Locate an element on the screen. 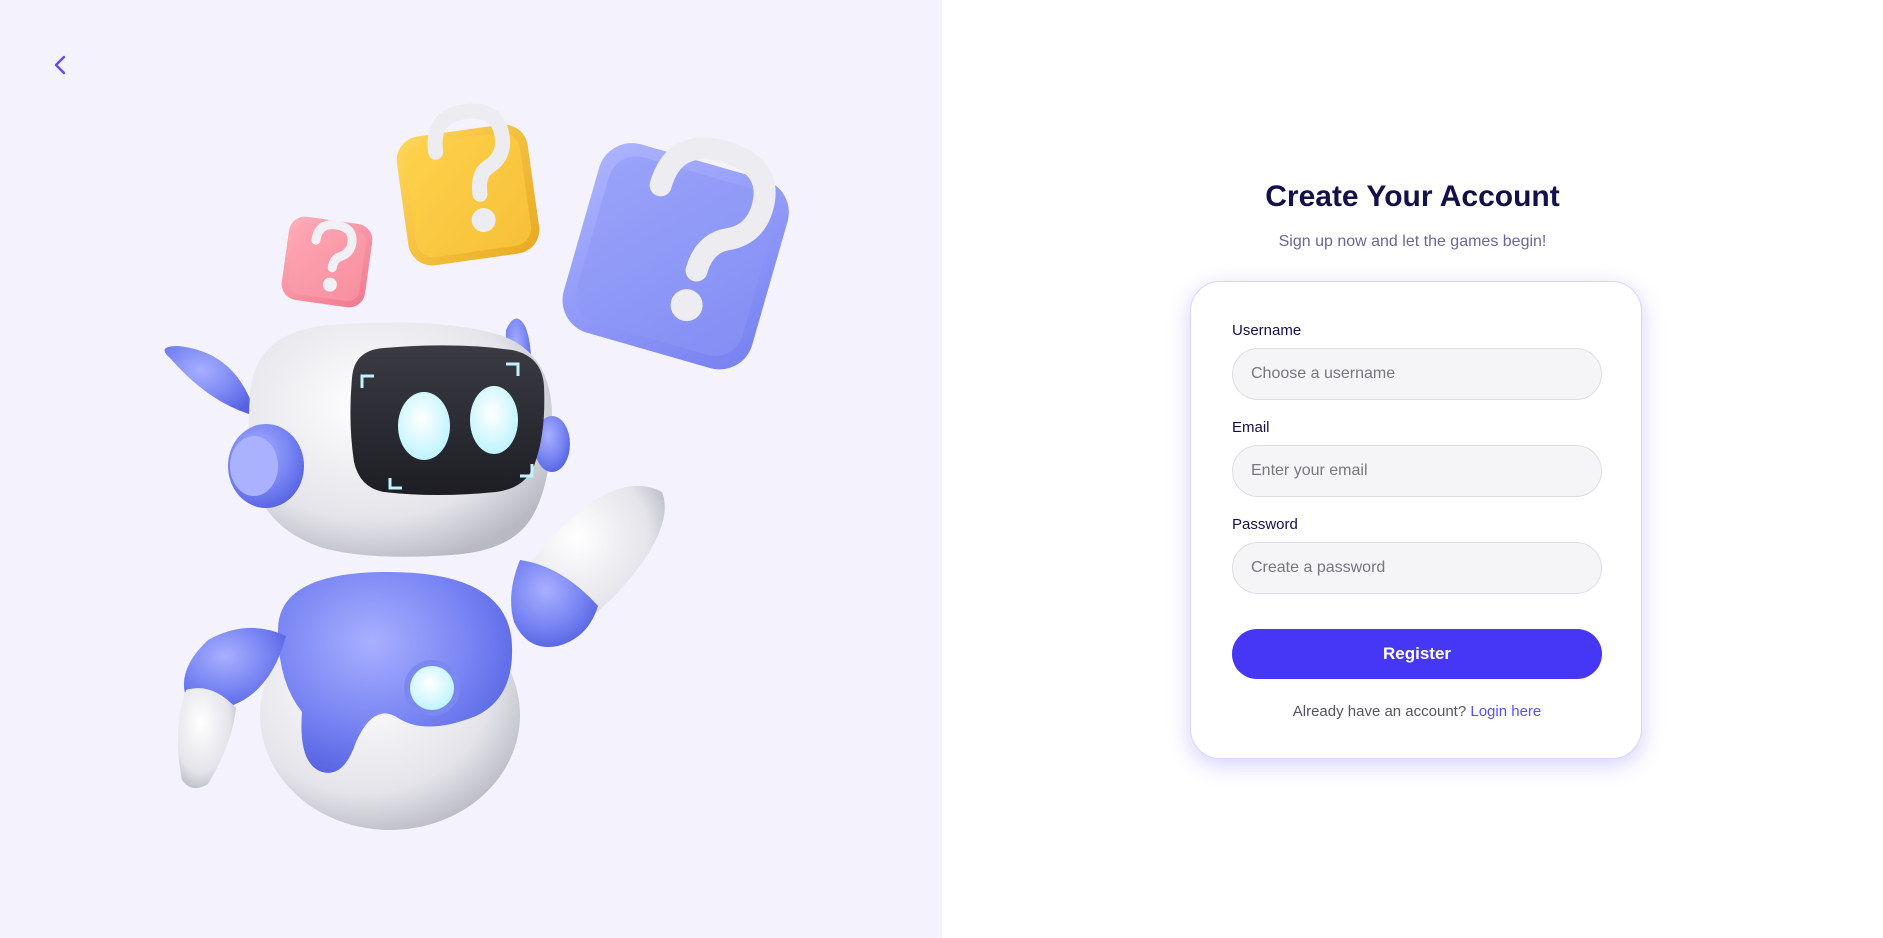  register-button: Register is located at coordinates (1417, 654).